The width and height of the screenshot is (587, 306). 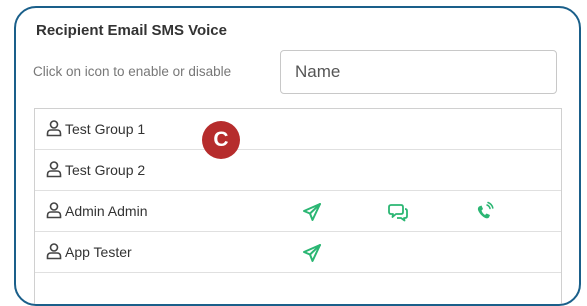 What do you see at coordinates (168, 30) in the screenshot?
I see `header-sms: SMS` at bounding box center [168, 30].